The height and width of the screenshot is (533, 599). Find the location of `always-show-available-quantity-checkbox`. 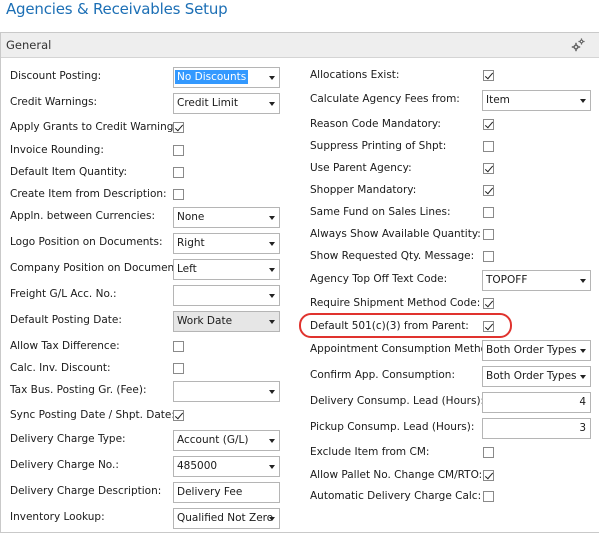

always-show-available-quantity-checkbox is located at coordinates (488, 234).